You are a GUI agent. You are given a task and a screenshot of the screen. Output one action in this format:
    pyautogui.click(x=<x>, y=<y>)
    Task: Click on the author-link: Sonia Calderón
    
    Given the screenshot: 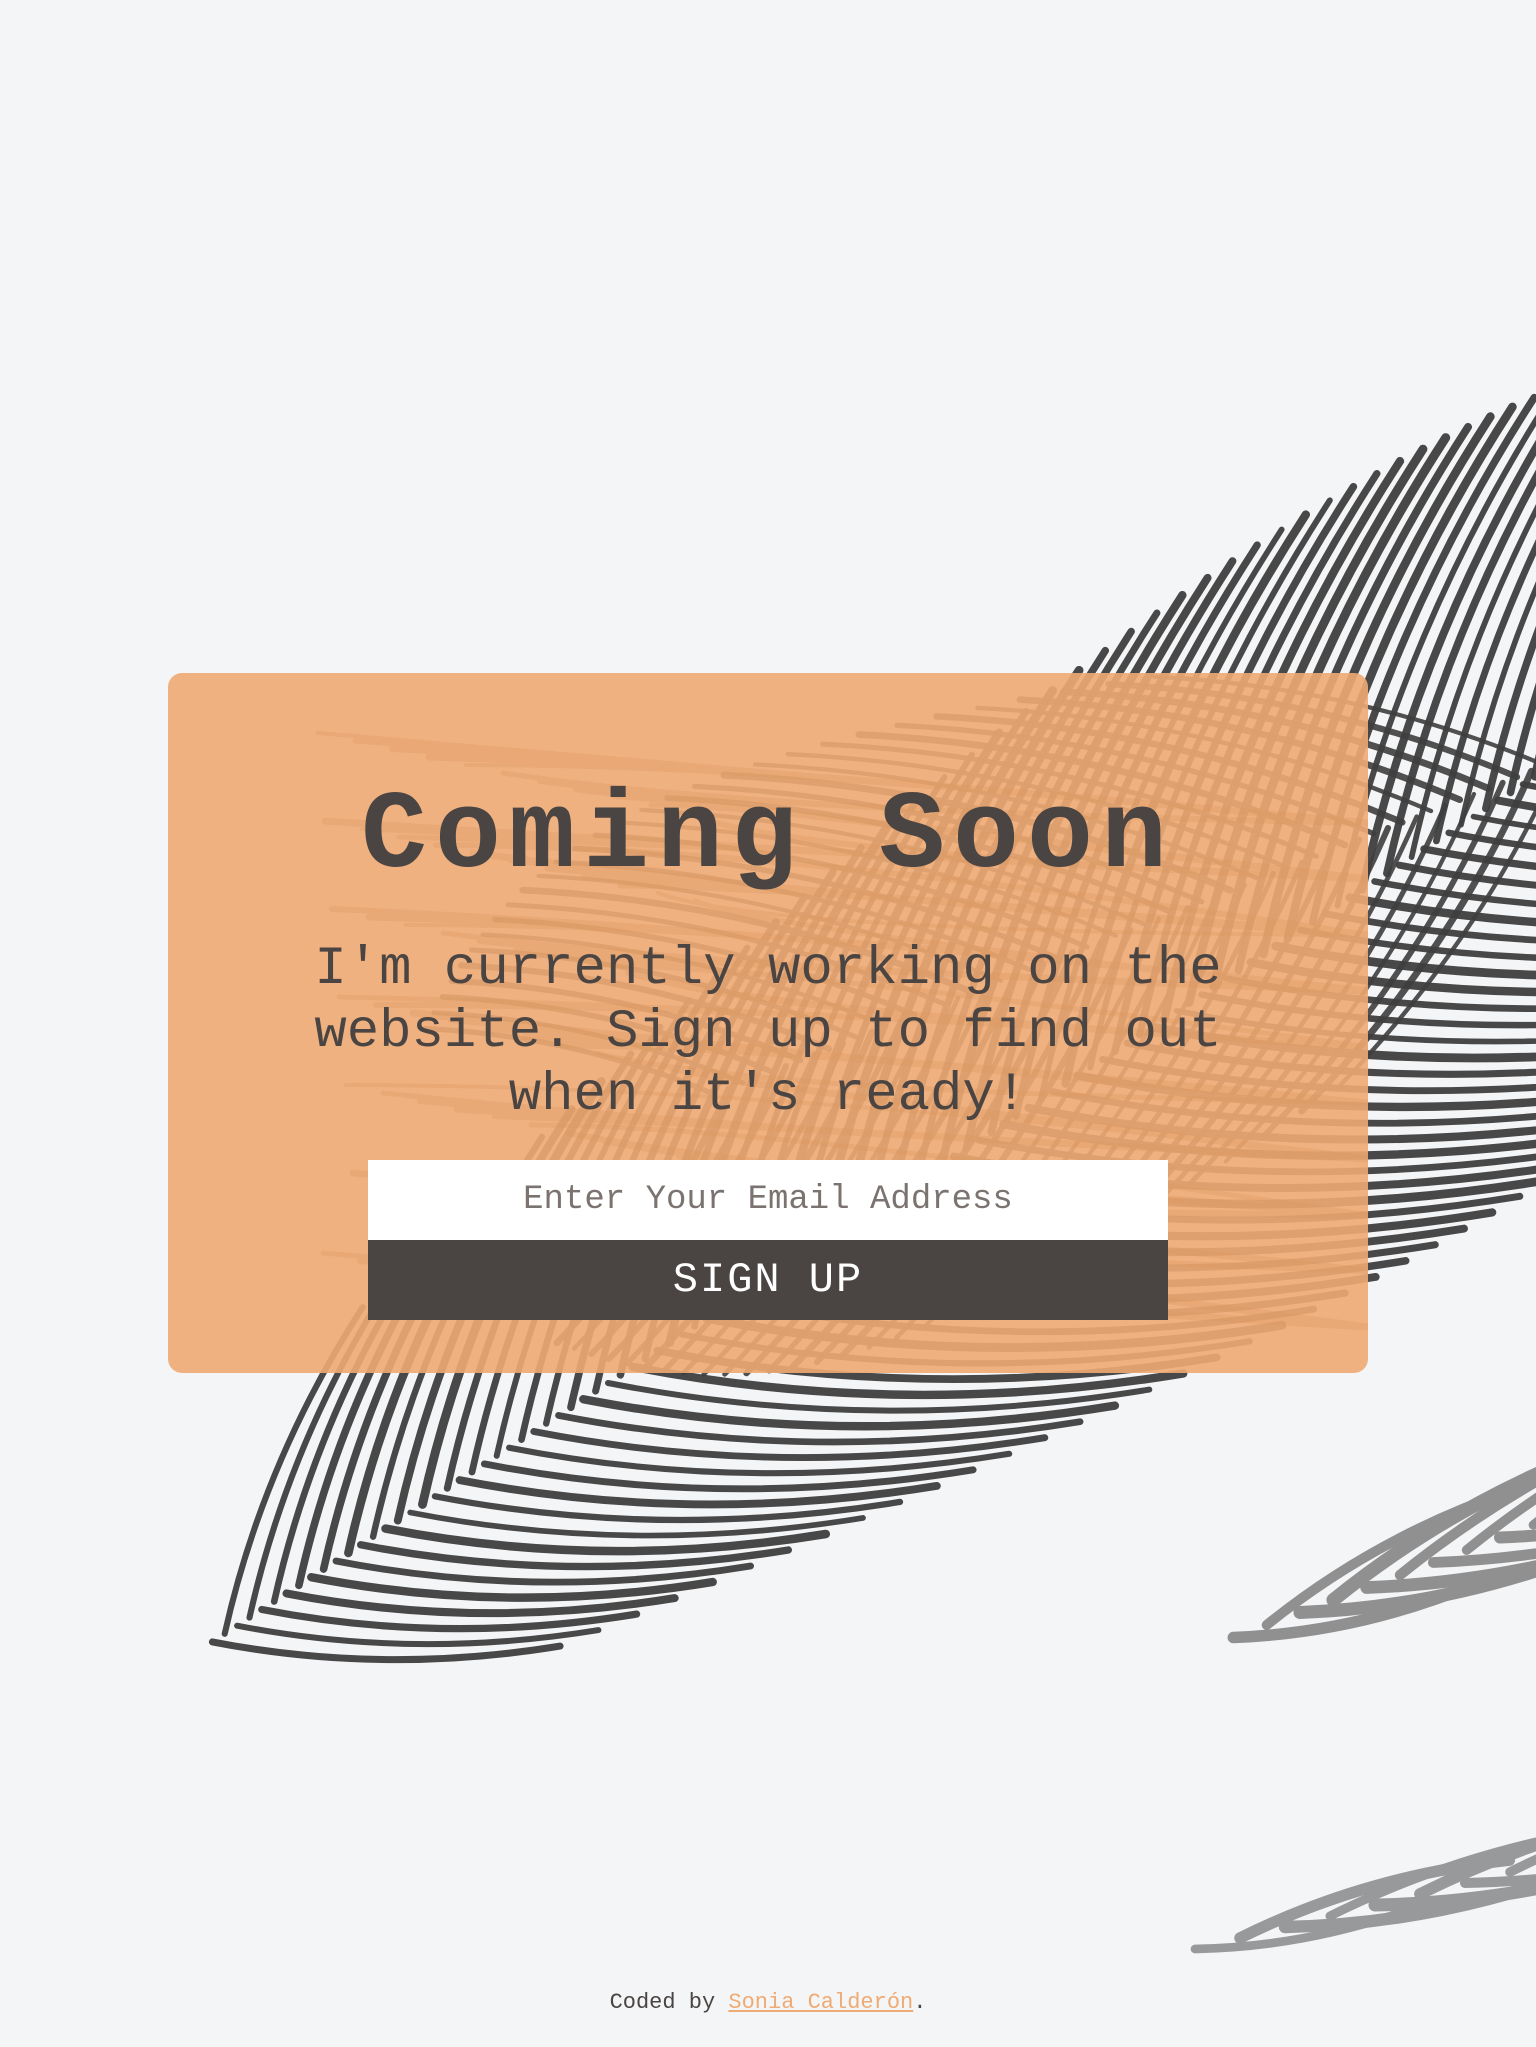 What is the action you would take?
    pyautogui.click(x=820, y=2002)
    